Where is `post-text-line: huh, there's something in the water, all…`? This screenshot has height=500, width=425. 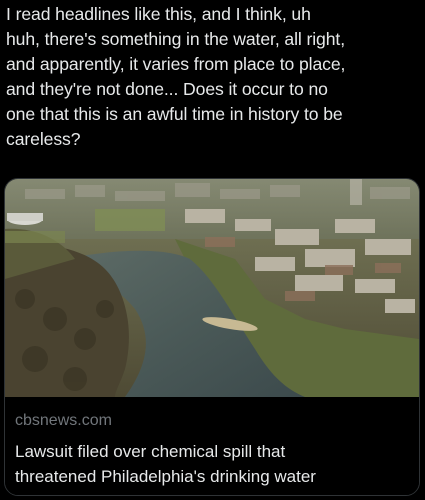
post-text-line: huh, there's something in the water, all… is located at coordinates (175, 39).